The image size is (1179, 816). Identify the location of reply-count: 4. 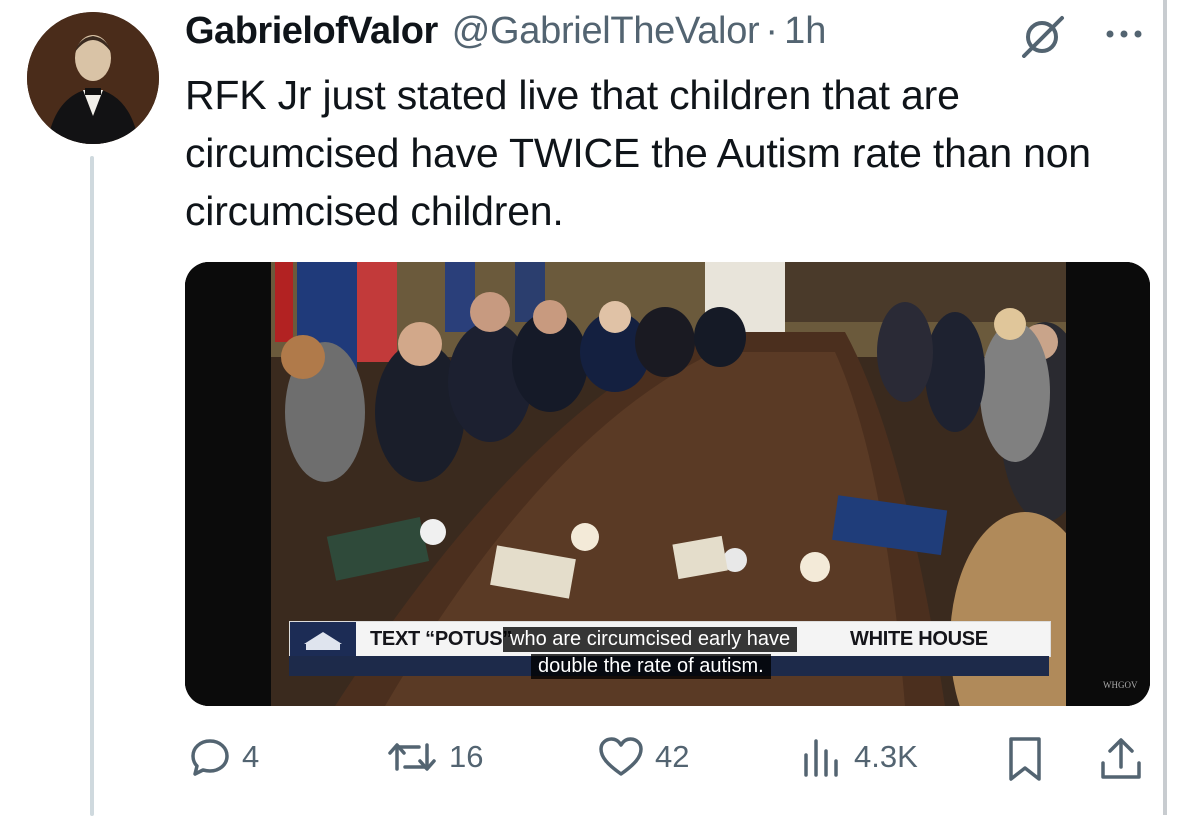
(251, 756).